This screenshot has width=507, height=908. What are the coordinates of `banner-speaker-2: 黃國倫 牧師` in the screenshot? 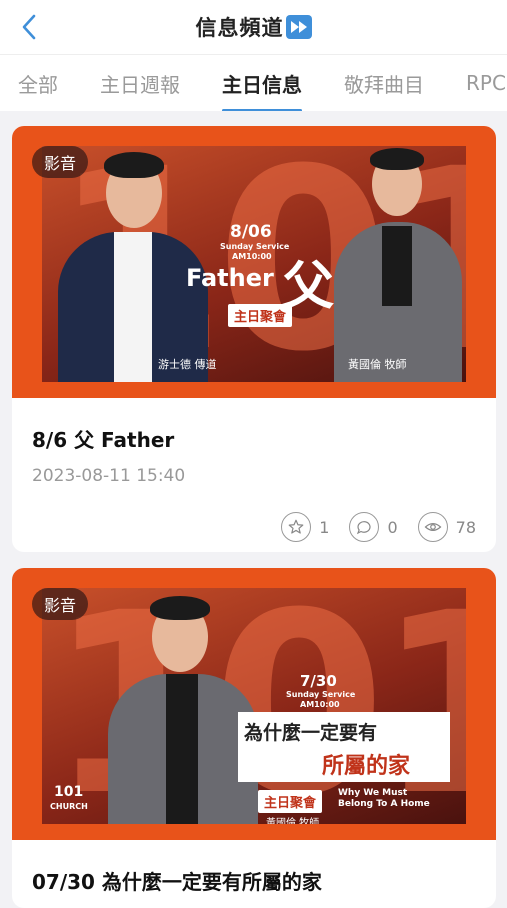 It's located at (377, 364).